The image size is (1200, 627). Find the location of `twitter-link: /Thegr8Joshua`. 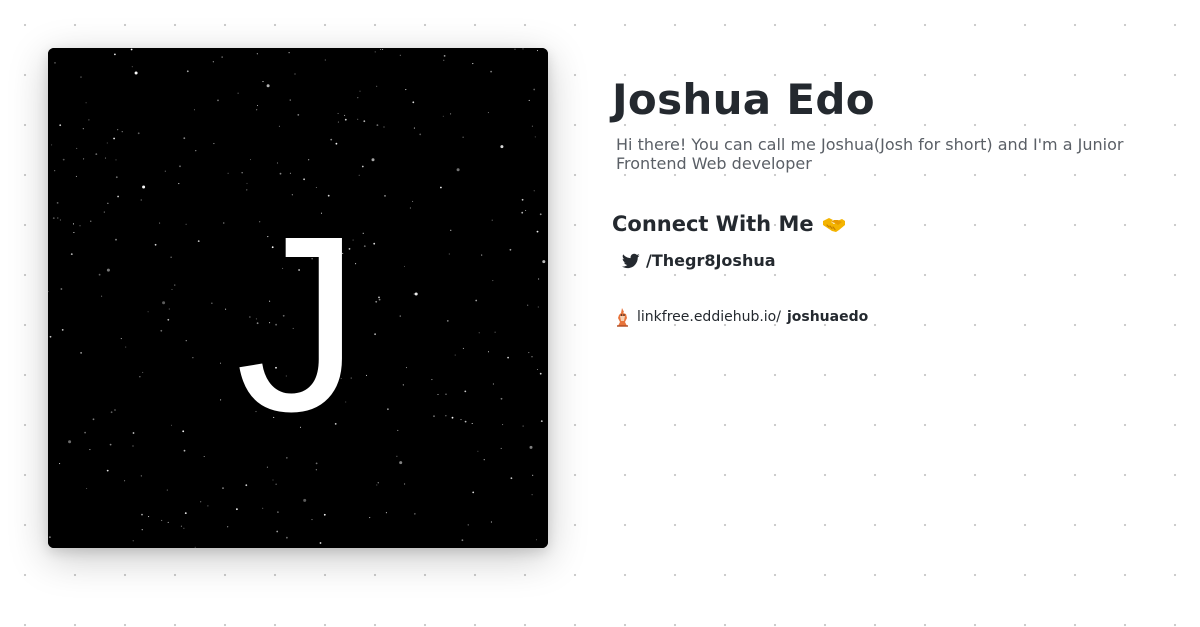

twitter-link: /Thegr8Joshua is located at coordinates (886, 261).